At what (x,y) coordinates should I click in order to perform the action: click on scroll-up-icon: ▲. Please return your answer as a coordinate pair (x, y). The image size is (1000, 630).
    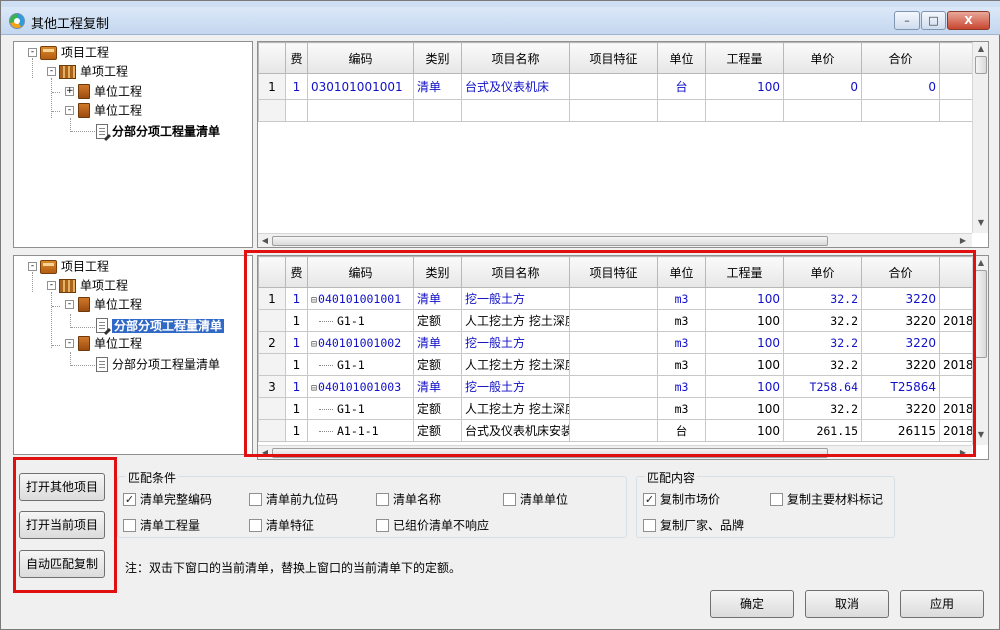
    Looking at the image, I should click on (980, 48).